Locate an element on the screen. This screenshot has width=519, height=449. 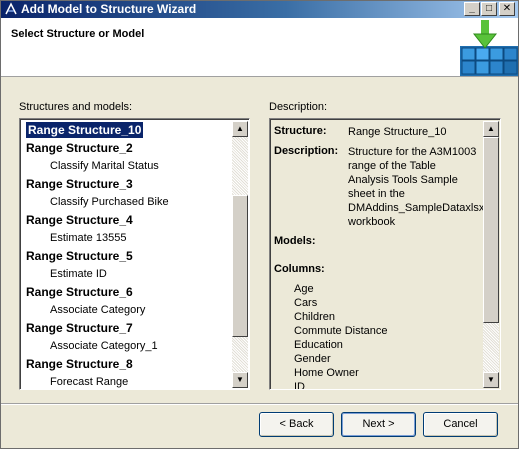
structures-label: Structures and models: is located at coordinates (76, 107).